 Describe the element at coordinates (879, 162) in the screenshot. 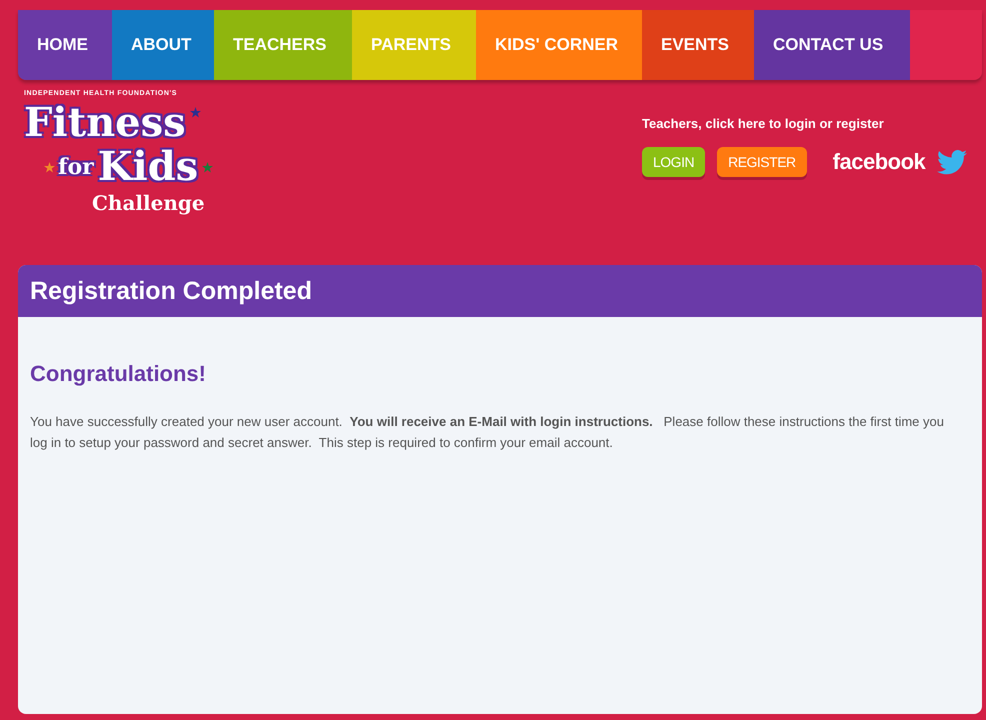

I see `facebook-link: facebook` at that location.